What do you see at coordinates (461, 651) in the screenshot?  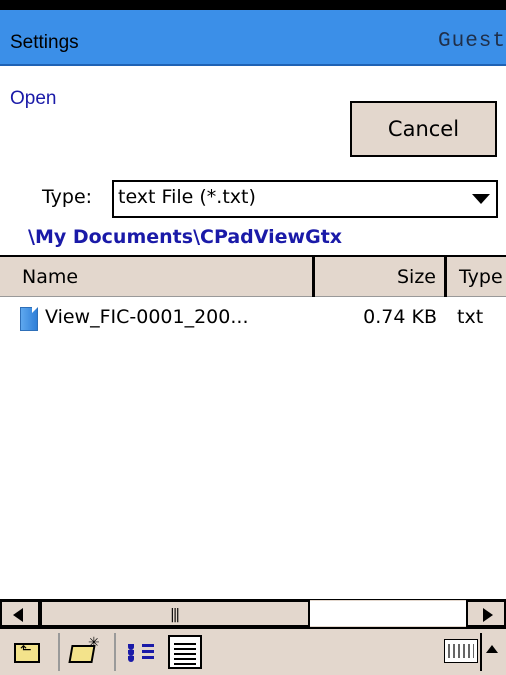 I see `keyboard-icon` at bounding box center [461, 651].